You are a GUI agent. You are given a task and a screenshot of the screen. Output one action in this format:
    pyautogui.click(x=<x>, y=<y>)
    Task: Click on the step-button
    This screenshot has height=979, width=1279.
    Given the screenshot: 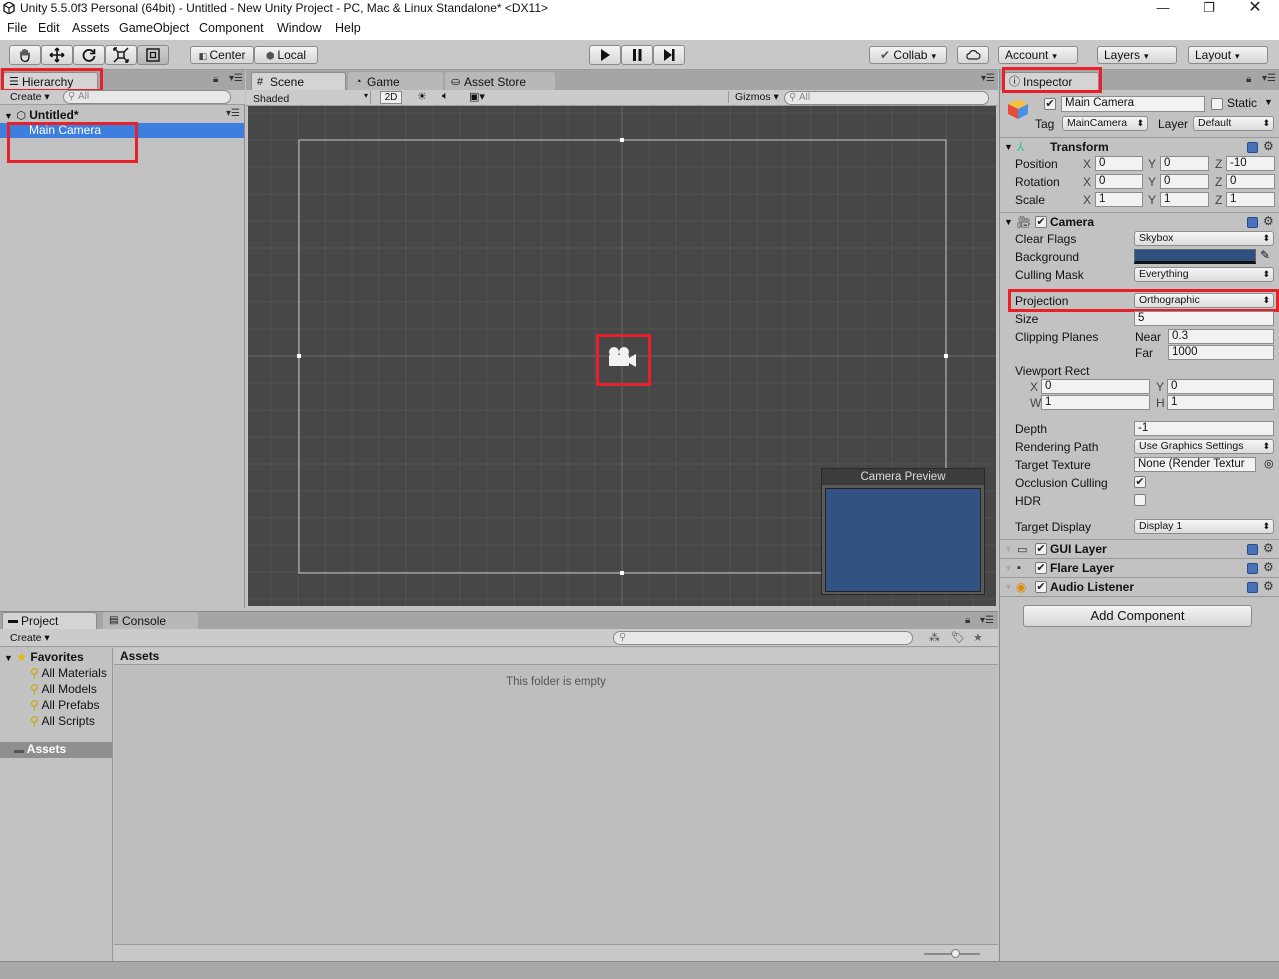 What is the action you would take?
    pyautogui.click(x=669, y=55)
    